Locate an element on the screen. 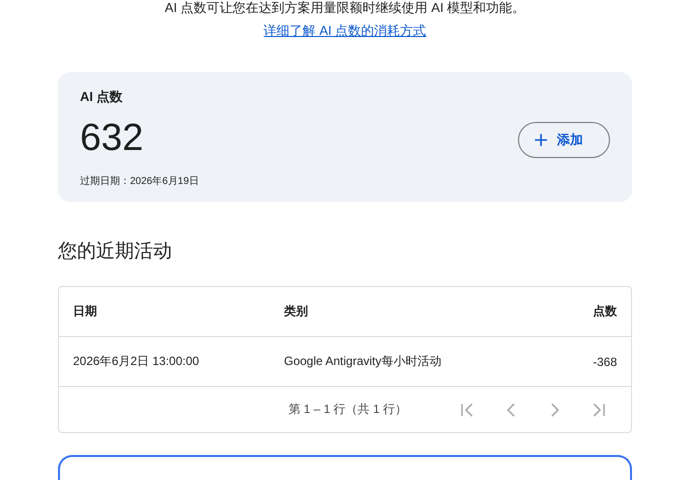  section-heading: 您的近期活动 is located at coordinates (115, 252).